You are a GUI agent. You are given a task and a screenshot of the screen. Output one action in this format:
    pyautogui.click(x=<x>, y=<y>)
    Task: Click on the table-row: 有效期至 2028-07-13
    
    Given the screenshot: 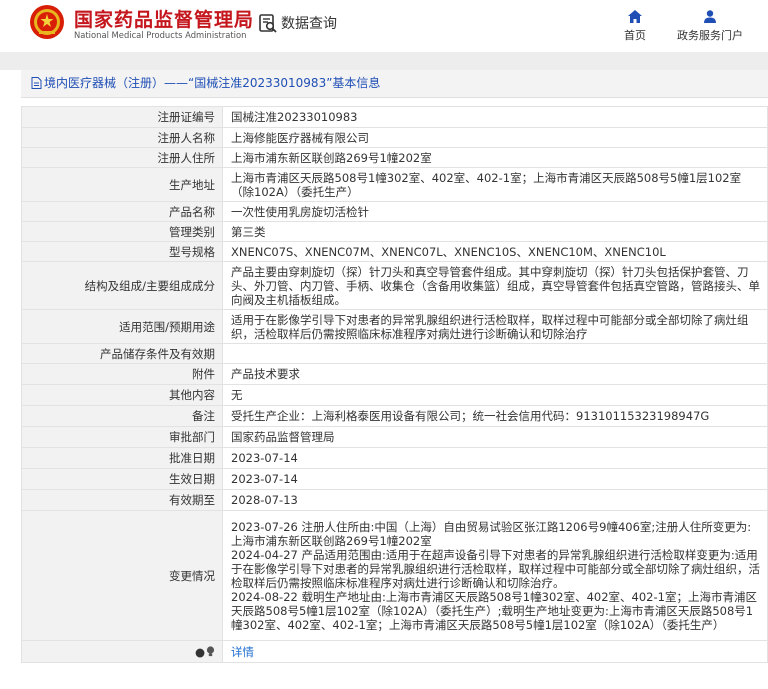 What is the action you would take?
    pyautogui.click(x=394, y=500)
    